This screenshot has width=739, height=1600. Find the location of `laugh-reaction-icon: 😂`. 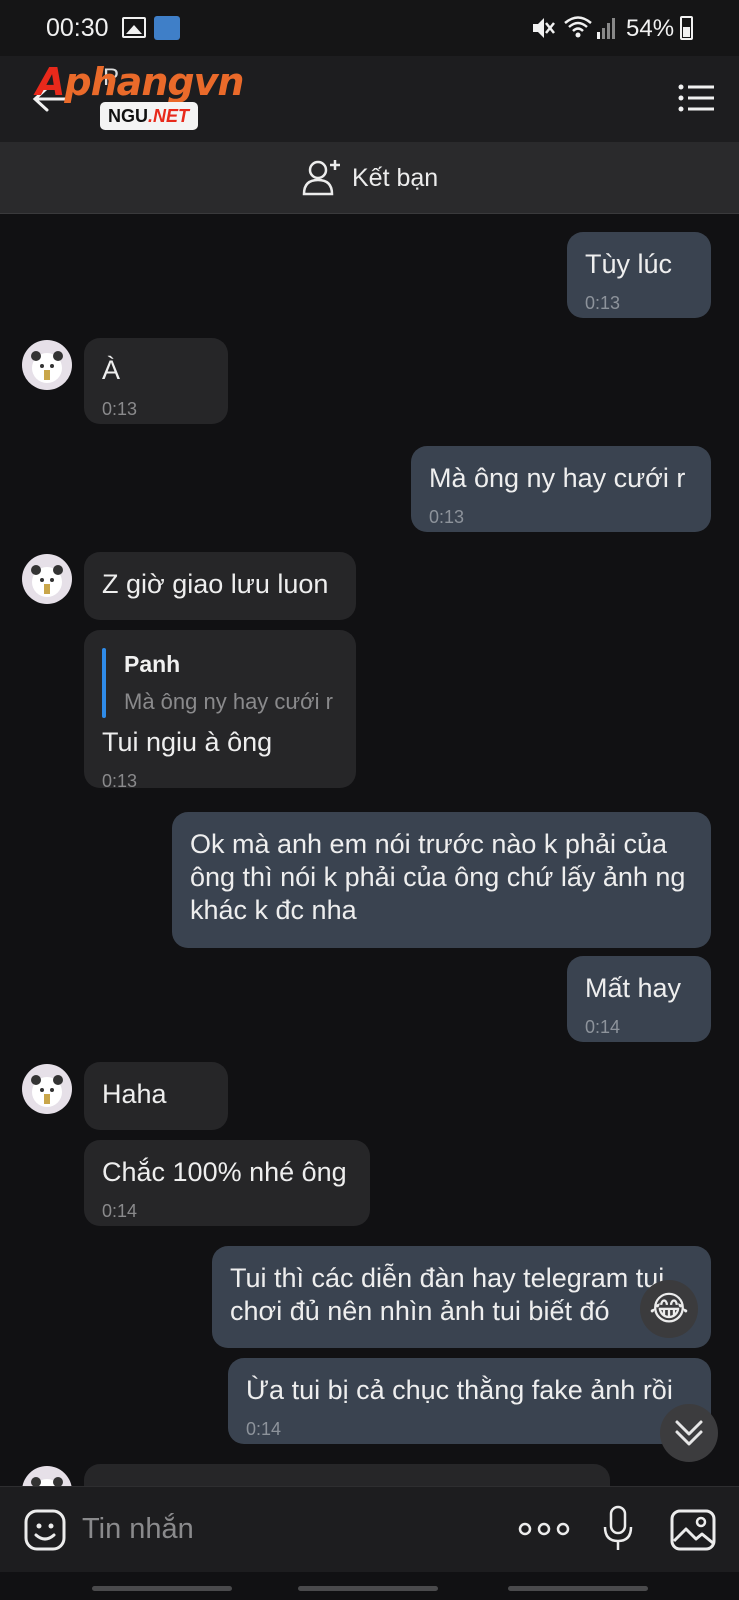

laugh-reaction-icon: 😂 is located at coordinates (669, 1309).